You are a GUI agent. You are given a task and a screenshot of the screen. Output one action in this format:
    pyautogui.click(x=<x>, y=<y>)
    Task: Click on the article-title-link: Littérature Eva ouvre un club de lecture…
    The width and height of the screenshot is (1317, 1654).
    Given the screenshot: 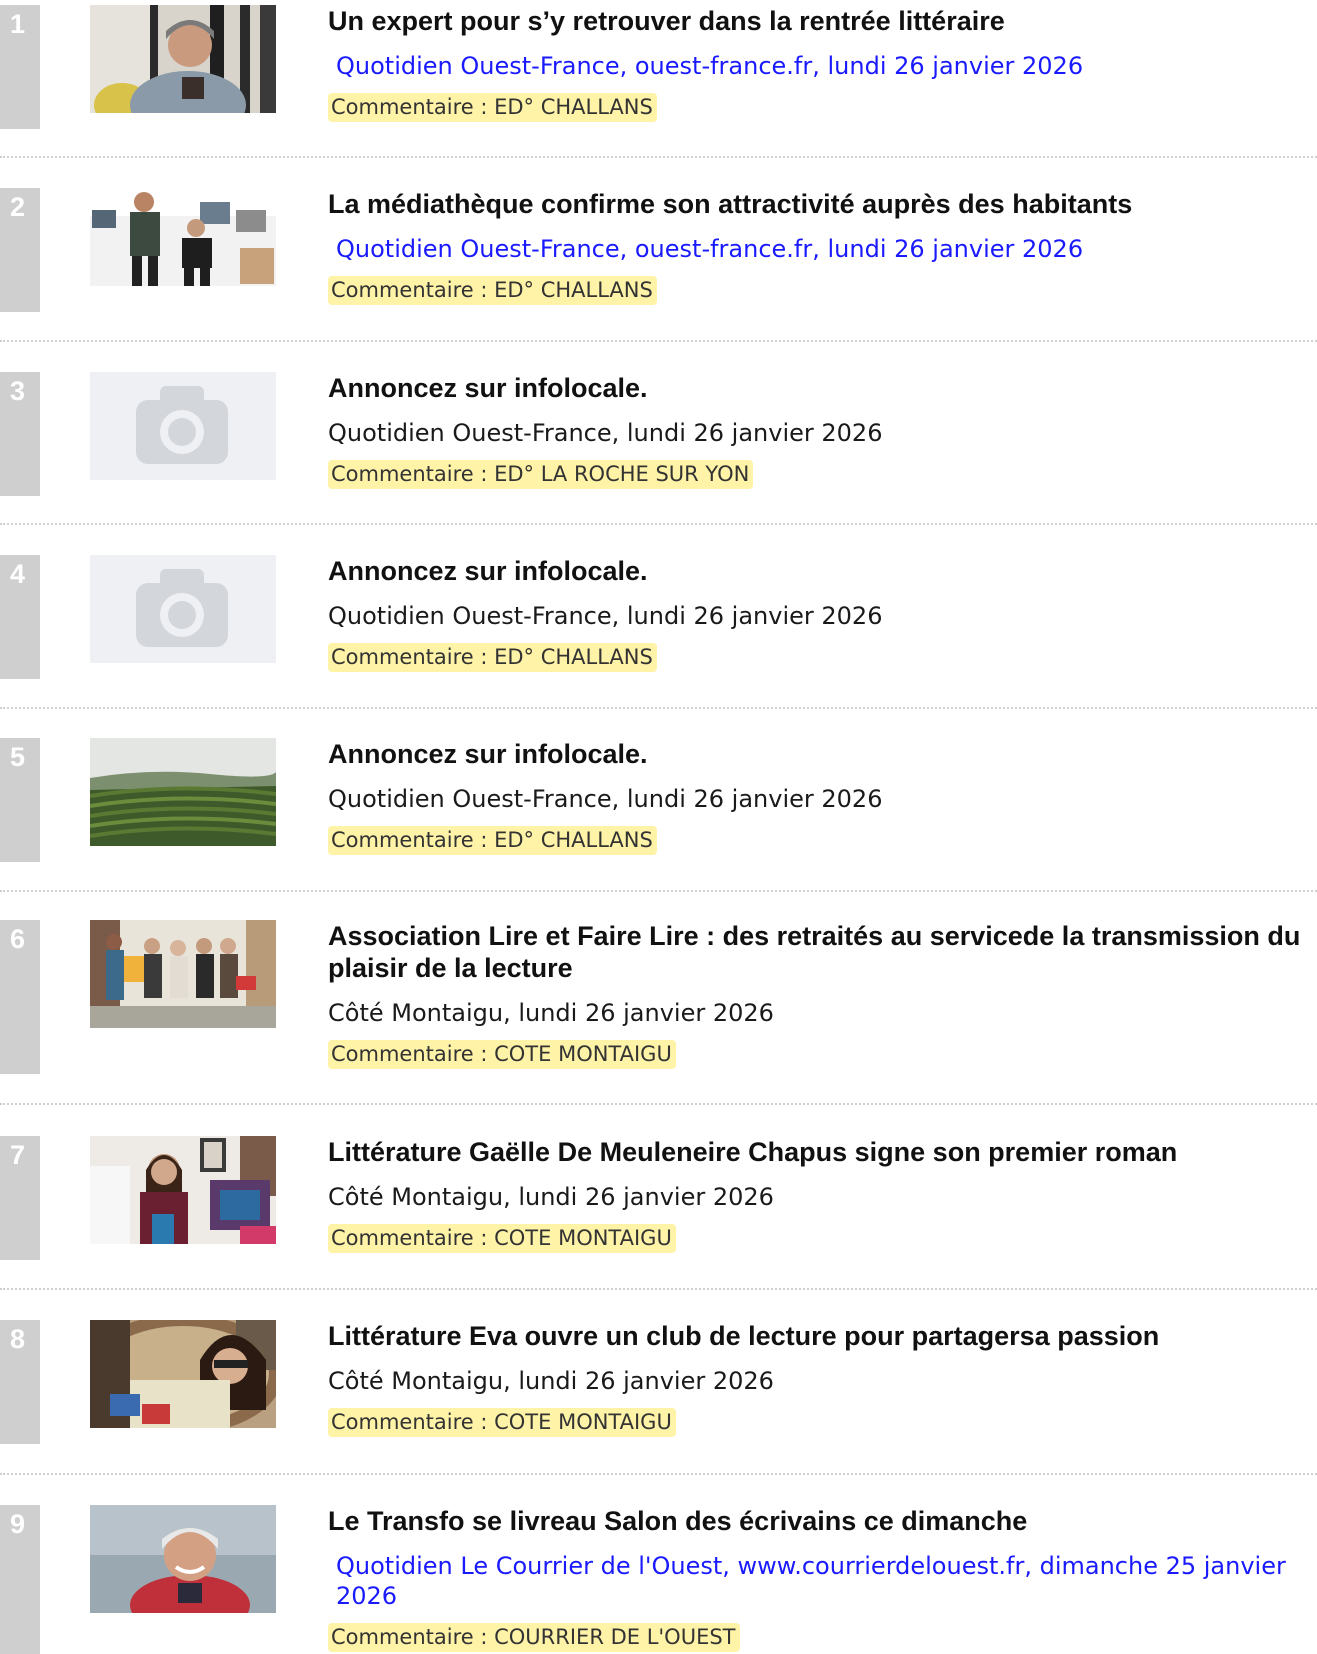 What is the action you would take?
    pyautogui.click(x=822, y=1336)
    